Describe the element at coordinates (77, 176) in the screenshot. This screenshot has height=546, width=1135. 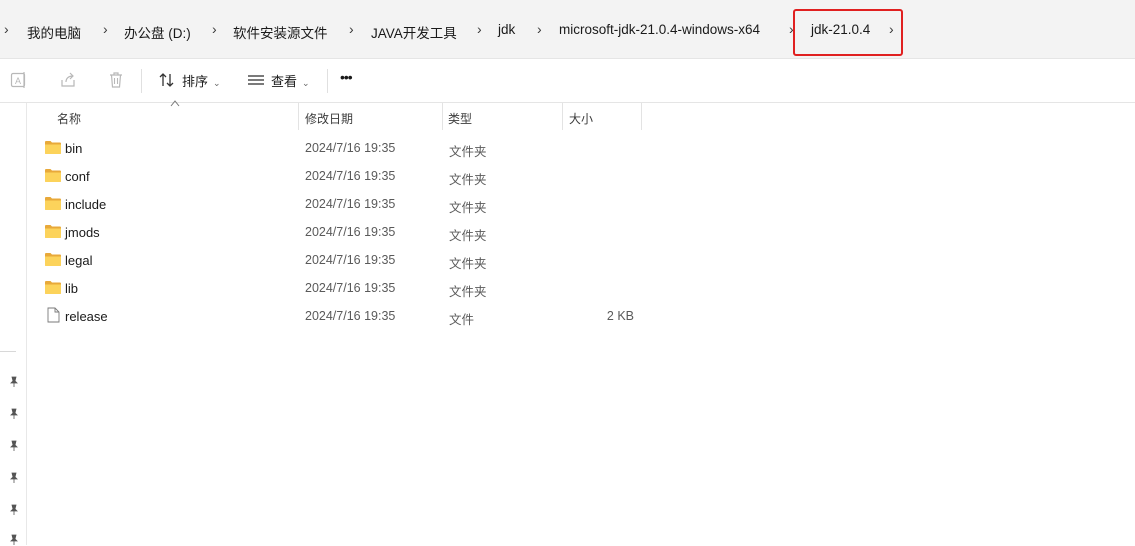
I see `file-name: conf` at that location.